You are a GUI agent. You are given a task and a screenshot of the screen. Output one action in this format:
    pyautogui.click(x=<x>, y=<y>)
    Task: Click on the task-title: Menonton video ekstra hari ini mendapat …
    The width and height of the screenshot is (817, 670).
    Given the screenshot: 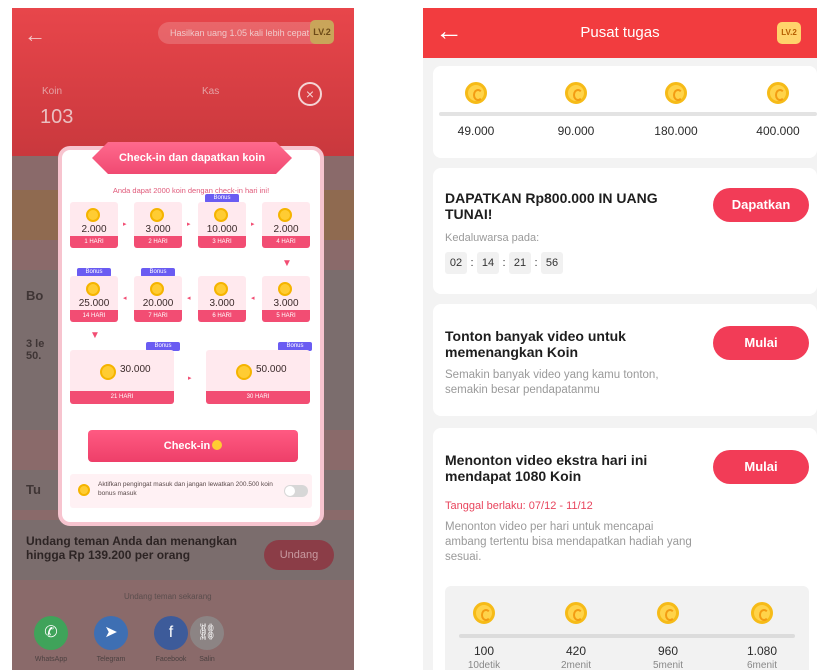 What is the action you would take?
    pyautogui.click(x=546, y=468)
    